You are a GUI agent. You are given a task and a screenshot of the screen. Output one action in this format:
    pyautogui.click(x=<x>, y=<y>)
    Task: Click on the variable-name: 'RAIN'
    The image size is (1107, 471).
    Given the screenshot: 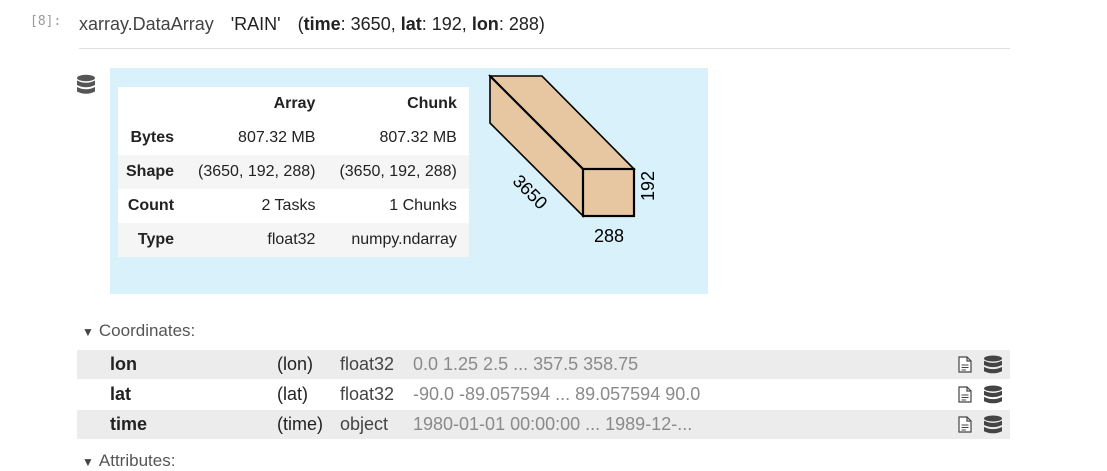 What is the action you would take?
    pyautogui.click(x=255, y=24)
    